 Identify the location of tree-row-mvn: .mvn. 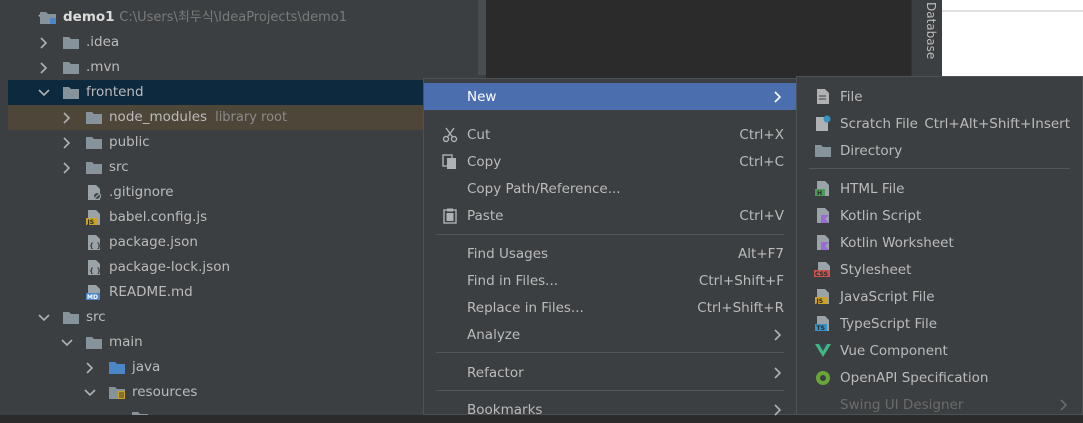
(247, 67).